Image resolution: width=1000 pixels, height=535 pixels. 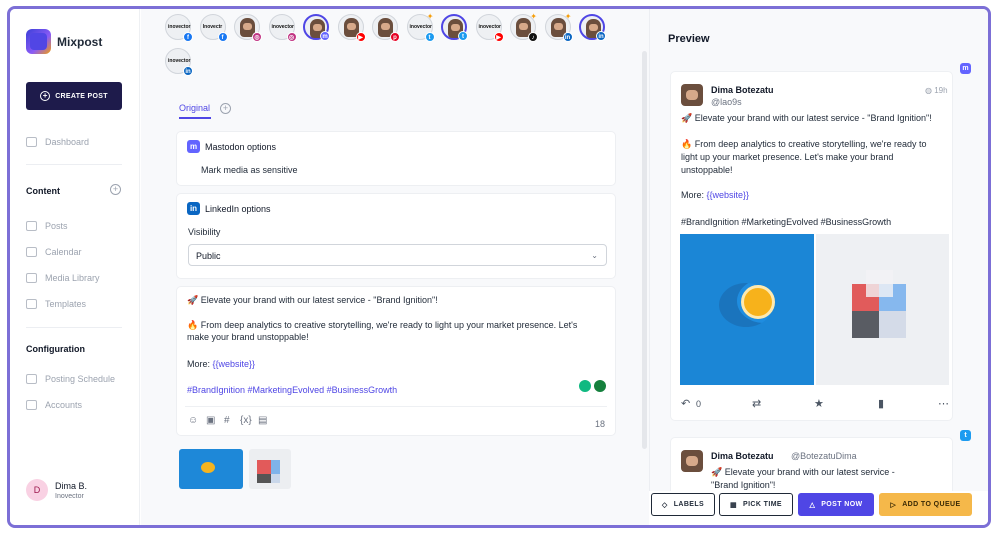 I want to click on mark-sensitive-toggle: Mark media as sensitive, so click(x=249, y=170).